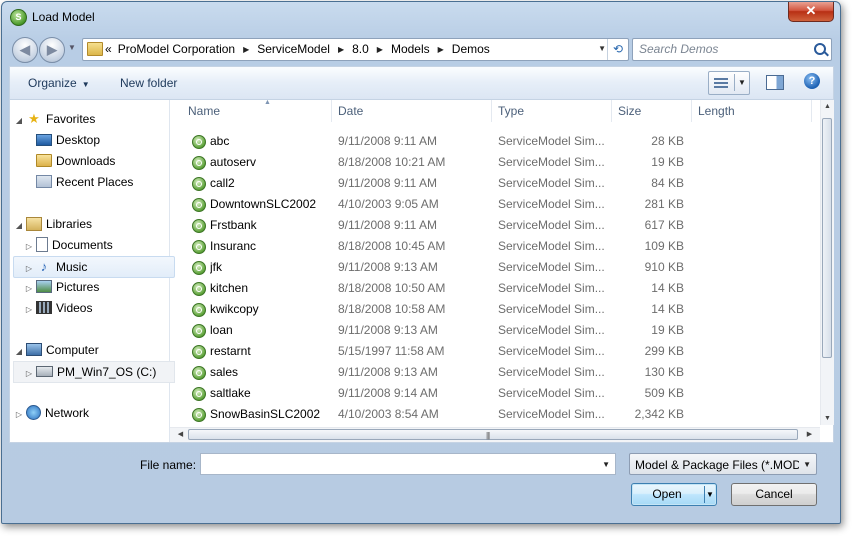  What do you see at coordinates (293, 49) in the screenshot?
I see `breadcrumb-item: ServiceModel` at bounding box center [293, 49].